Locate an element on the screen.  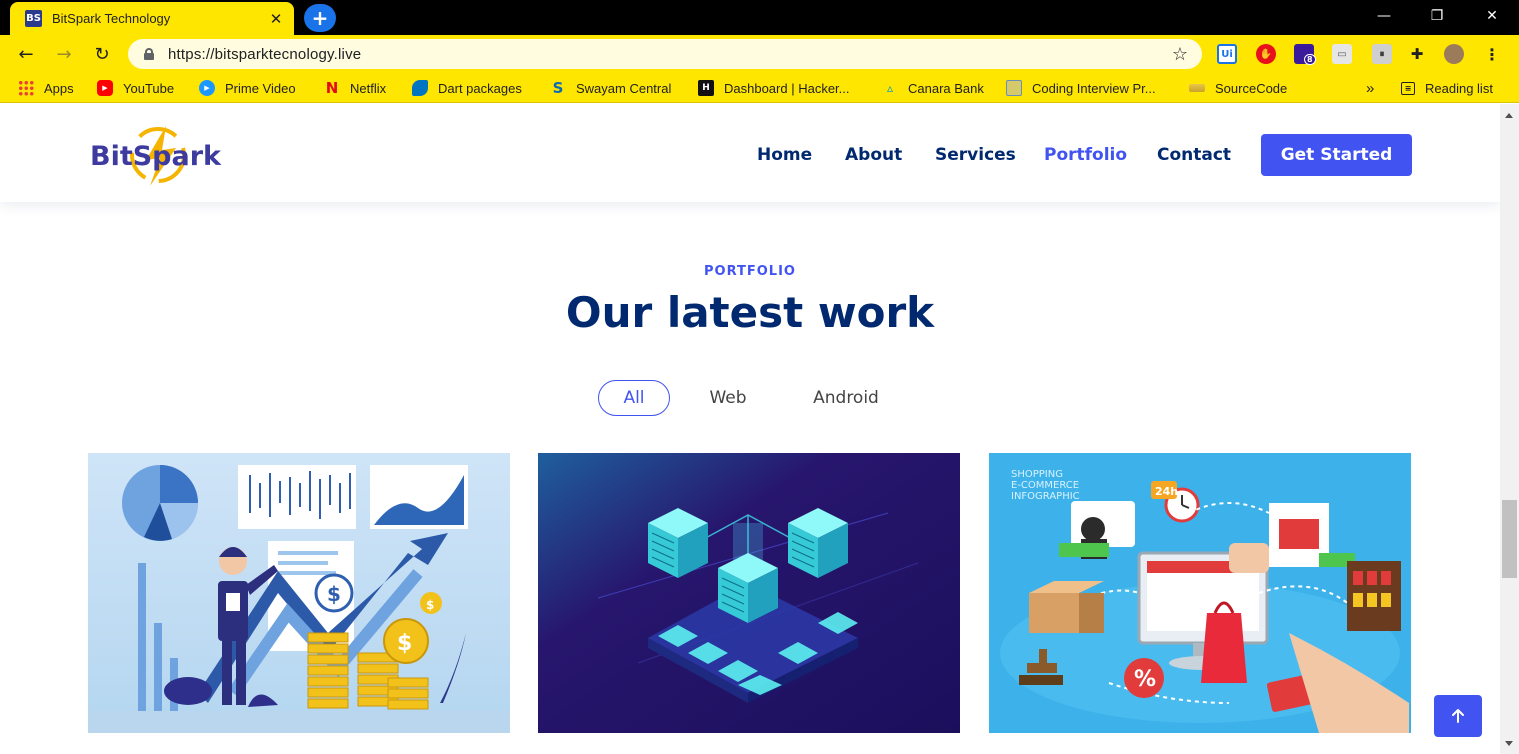
filter-web: Web is located at coordinates (728, 398).